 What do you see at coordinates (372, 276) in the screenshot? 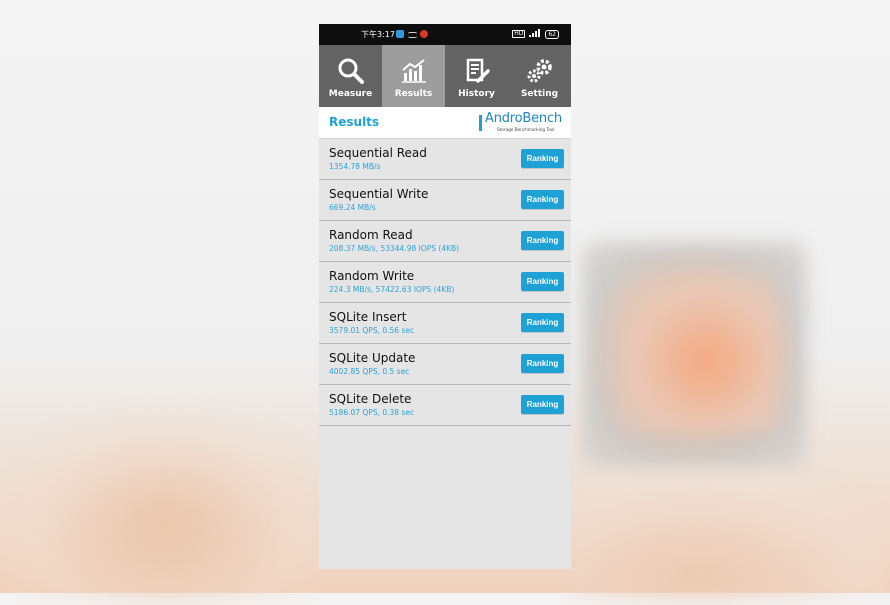
I see `result-name: Random Write` at bounding box center [372, 276].